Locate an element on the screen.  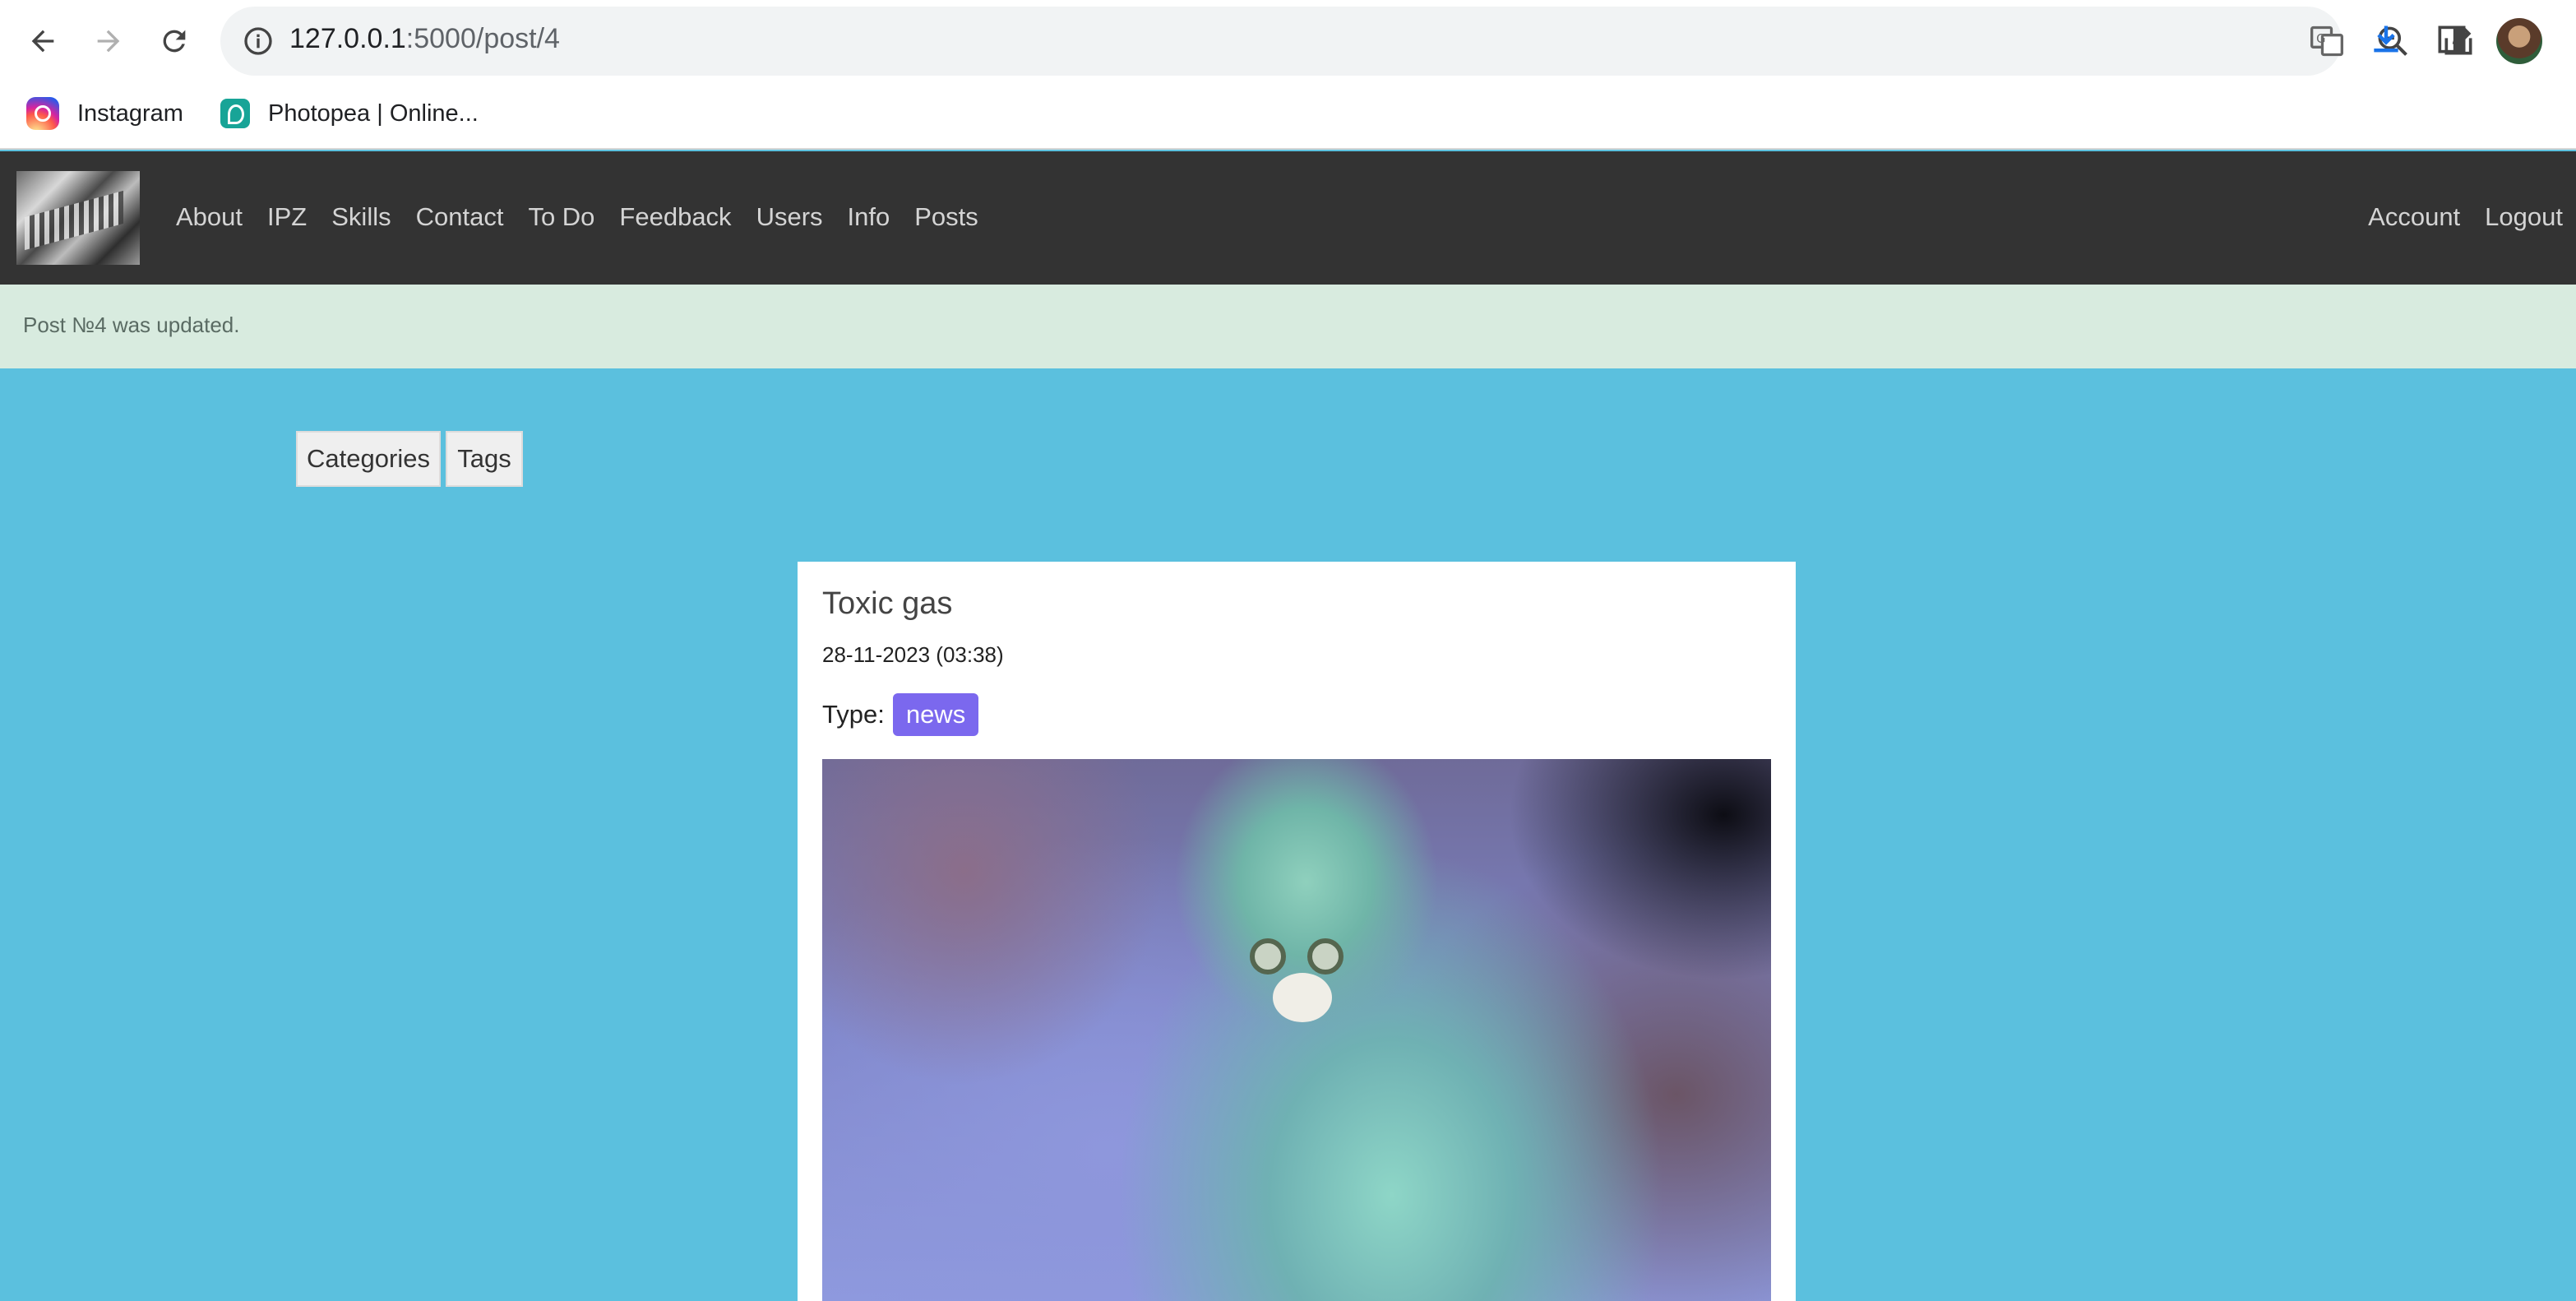
type-label: Type: is located at coordinates (853, 714).